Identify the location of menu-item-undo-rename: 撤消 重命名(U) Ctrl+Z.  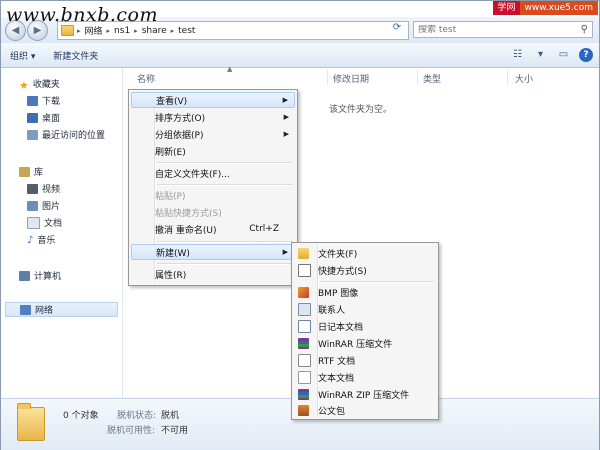
(213, 229).